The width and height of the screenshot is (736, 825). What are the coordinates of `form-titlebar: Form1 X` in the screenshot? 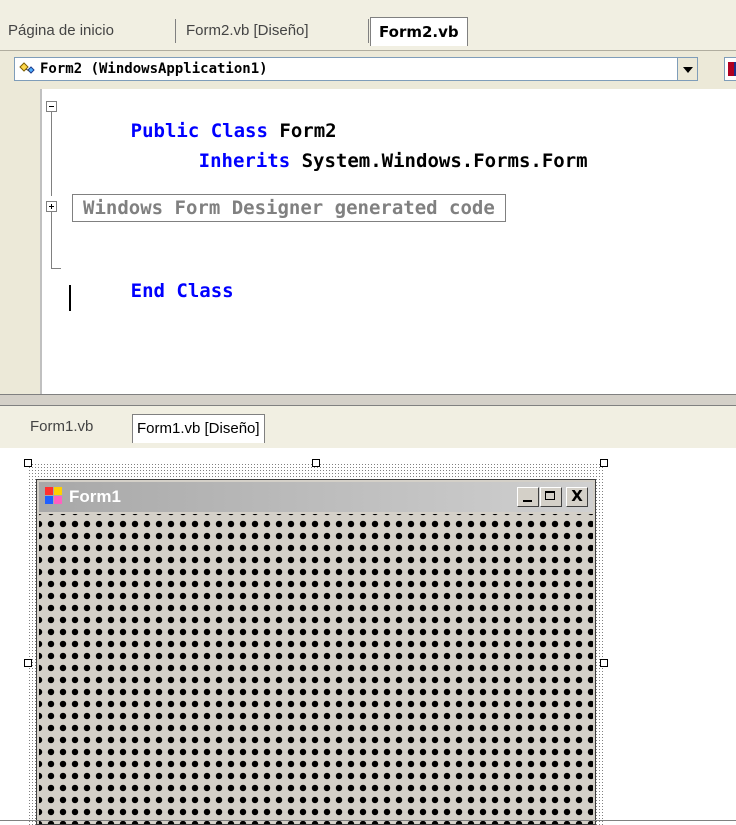 It's located at (316, 497).